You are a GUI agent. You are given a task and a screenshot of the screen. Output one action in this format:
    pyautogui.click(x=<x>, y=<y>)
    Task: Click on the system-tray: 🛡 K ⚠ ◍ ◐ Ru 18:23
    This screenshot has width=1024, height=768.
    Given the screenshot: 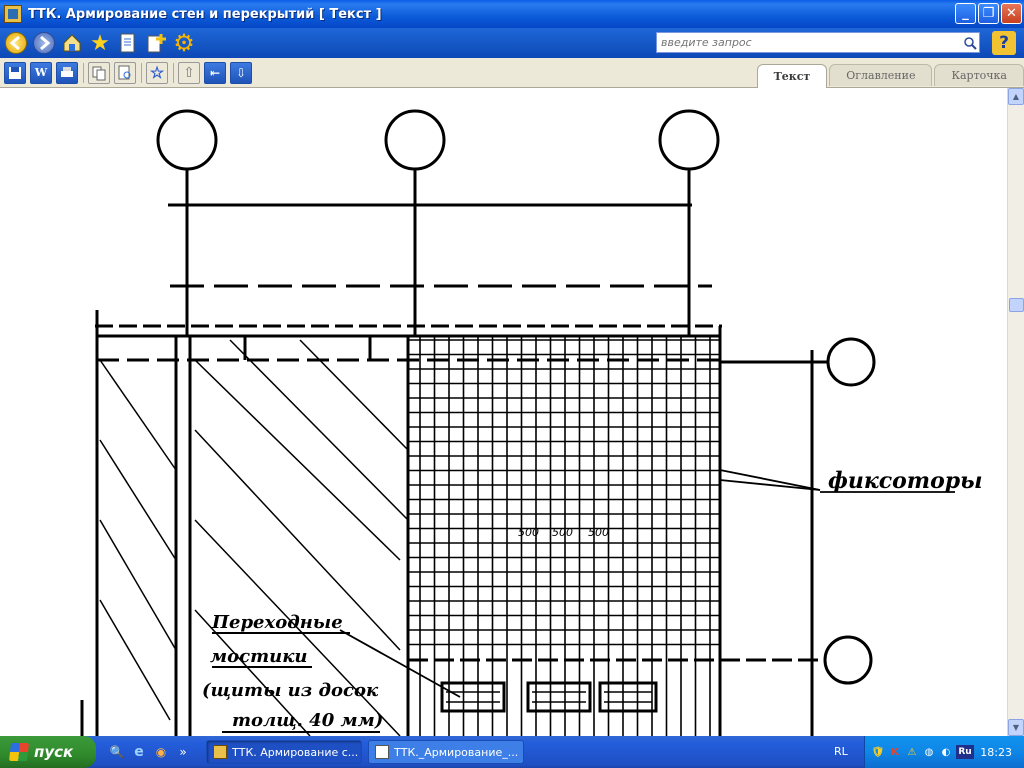 What is the action you would take?
    pyautogui.click(x=944, y=752)
    